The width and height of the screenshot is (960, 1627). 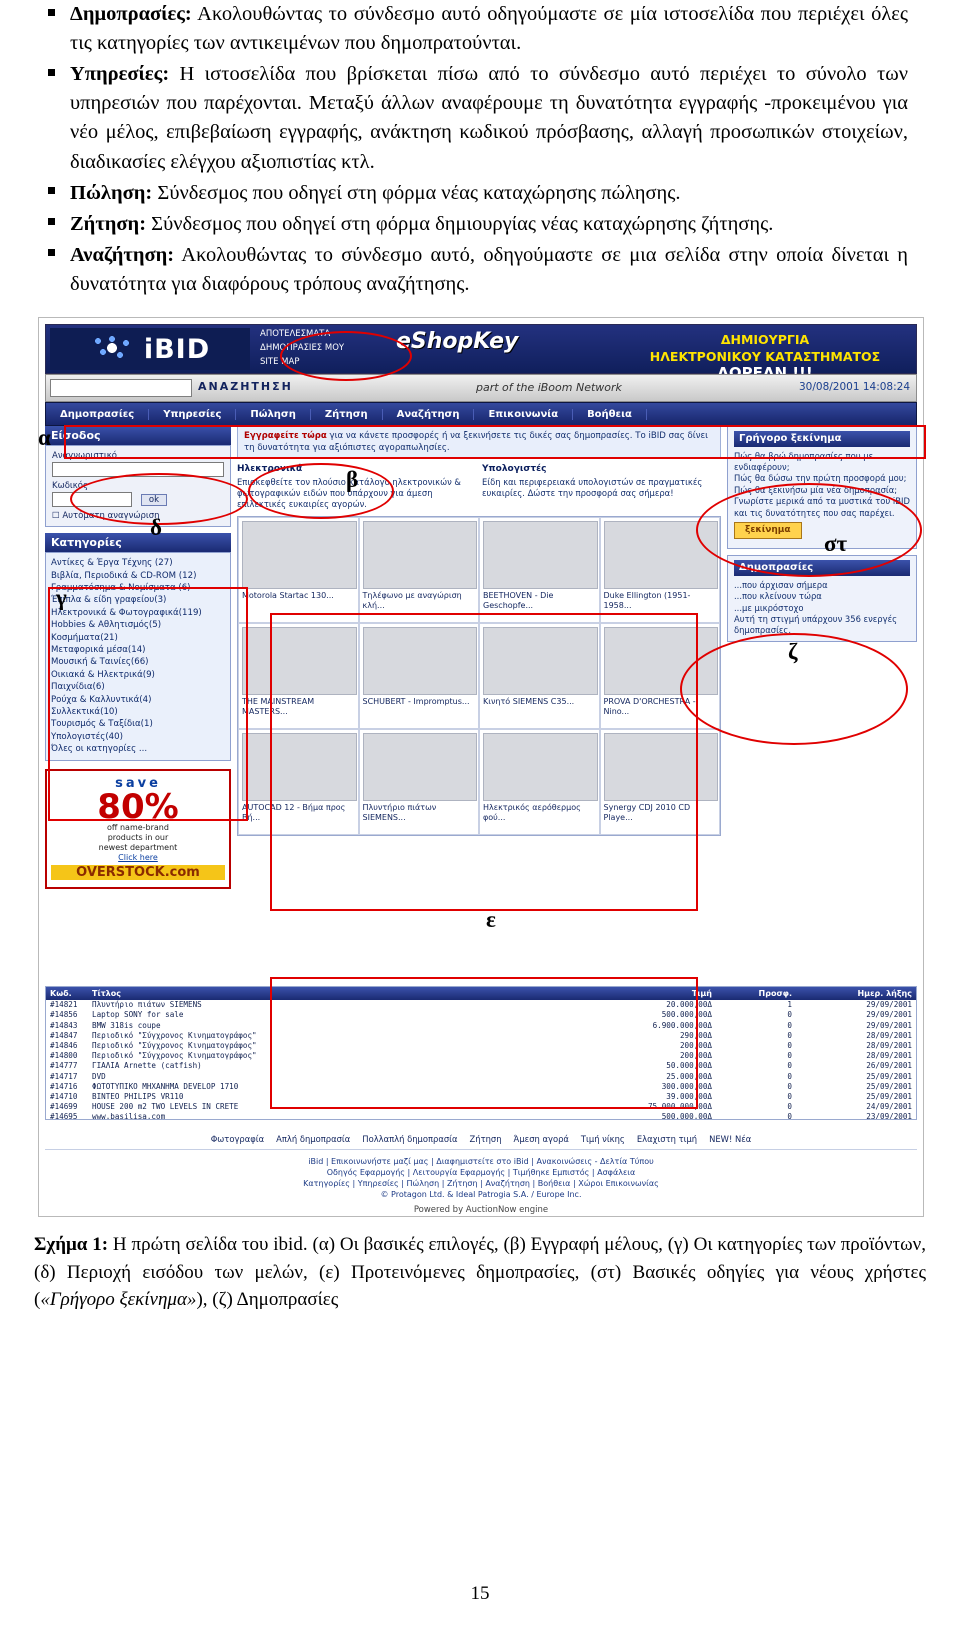 I want to click on category-item: Οικιακά & Ηλεκτρικά(9), so click(x=138, y=675).